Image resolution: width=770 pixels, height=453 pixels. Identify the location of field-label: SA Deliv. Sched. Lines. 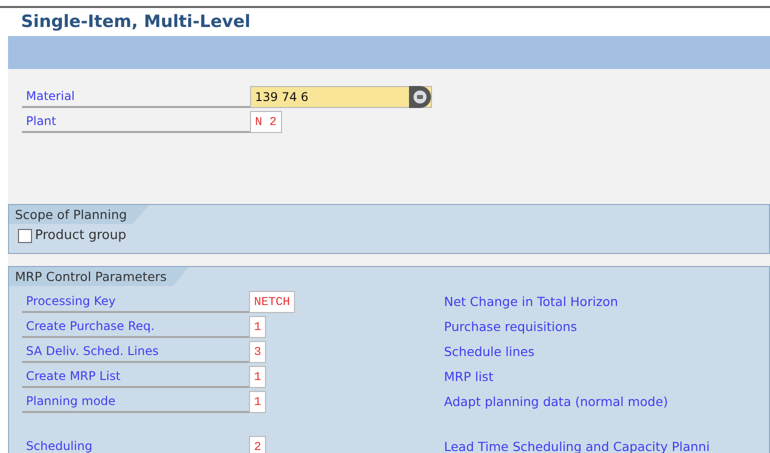
(135, 352).